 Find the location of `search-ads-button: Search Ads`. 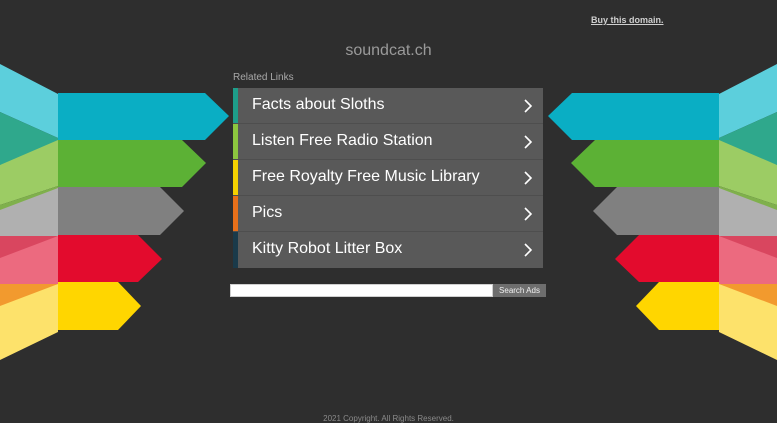

search-ads-button: Search Ads is located at coordinates (519, 290).